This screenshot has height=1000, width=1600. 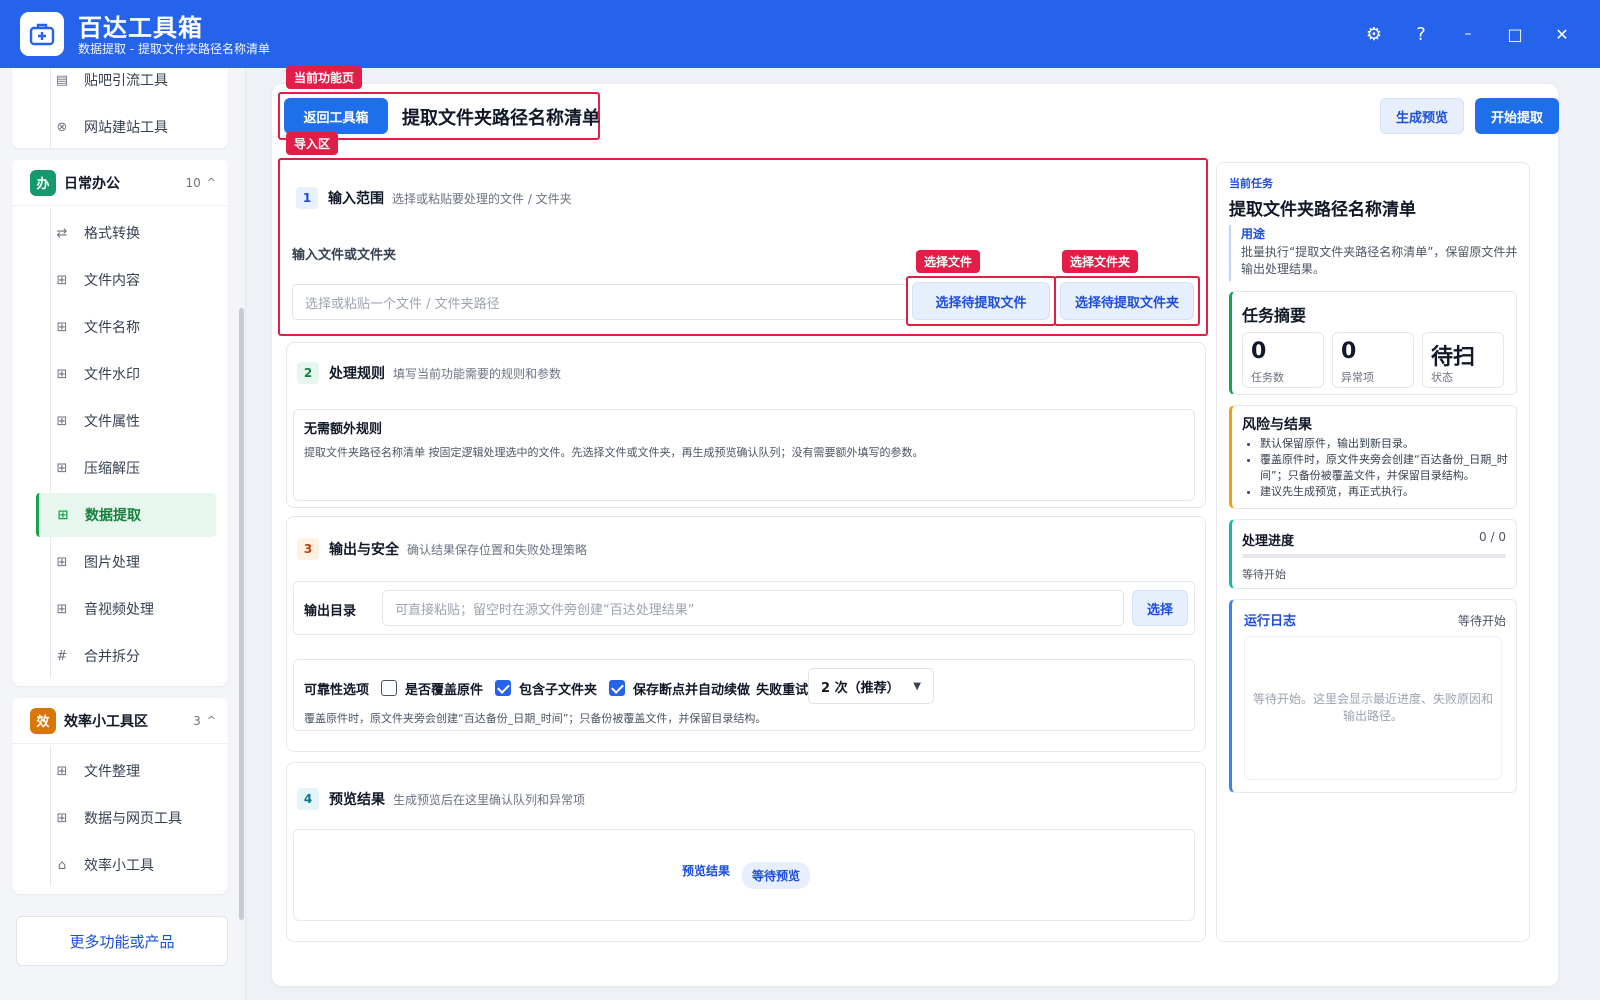 I want to click on section-number: 4, so click(x=308, y=799).